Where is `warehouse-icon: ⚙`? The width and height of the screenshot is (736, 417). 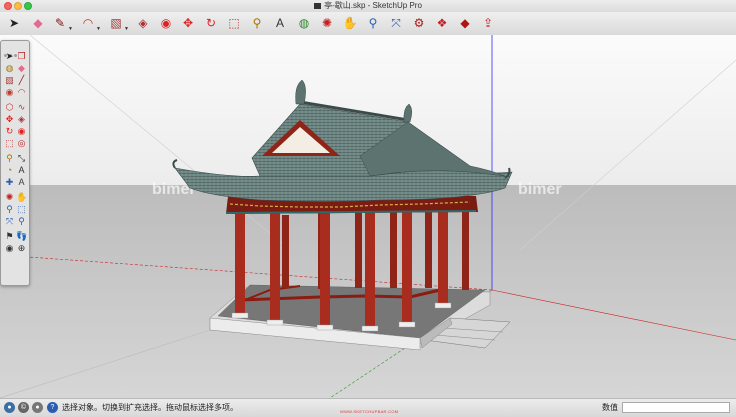 warehouse-icon: ⚙ is located at coordinates (419, 23).